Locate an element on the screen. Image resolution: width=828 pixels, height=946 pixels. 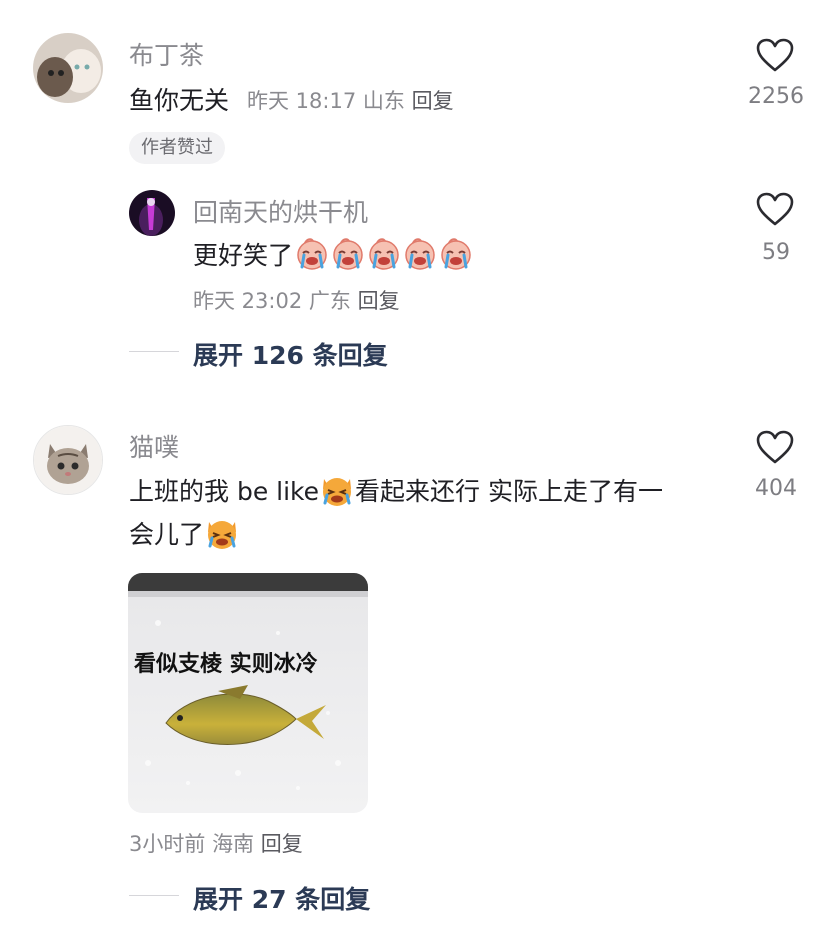
author-liked-badge: 作者赞过 is located at coordinates (177, 148).